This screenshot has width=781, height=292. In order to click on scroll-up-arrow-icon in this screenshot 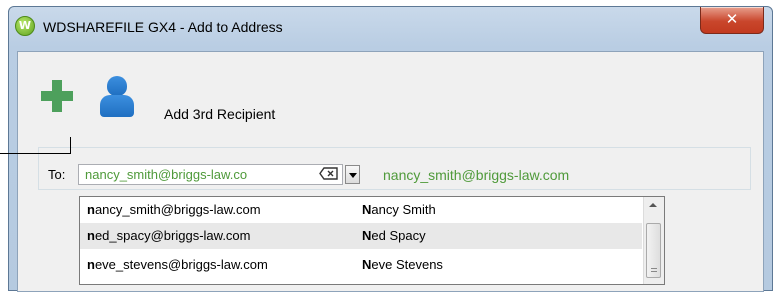, I will do `click(653, 205)`.